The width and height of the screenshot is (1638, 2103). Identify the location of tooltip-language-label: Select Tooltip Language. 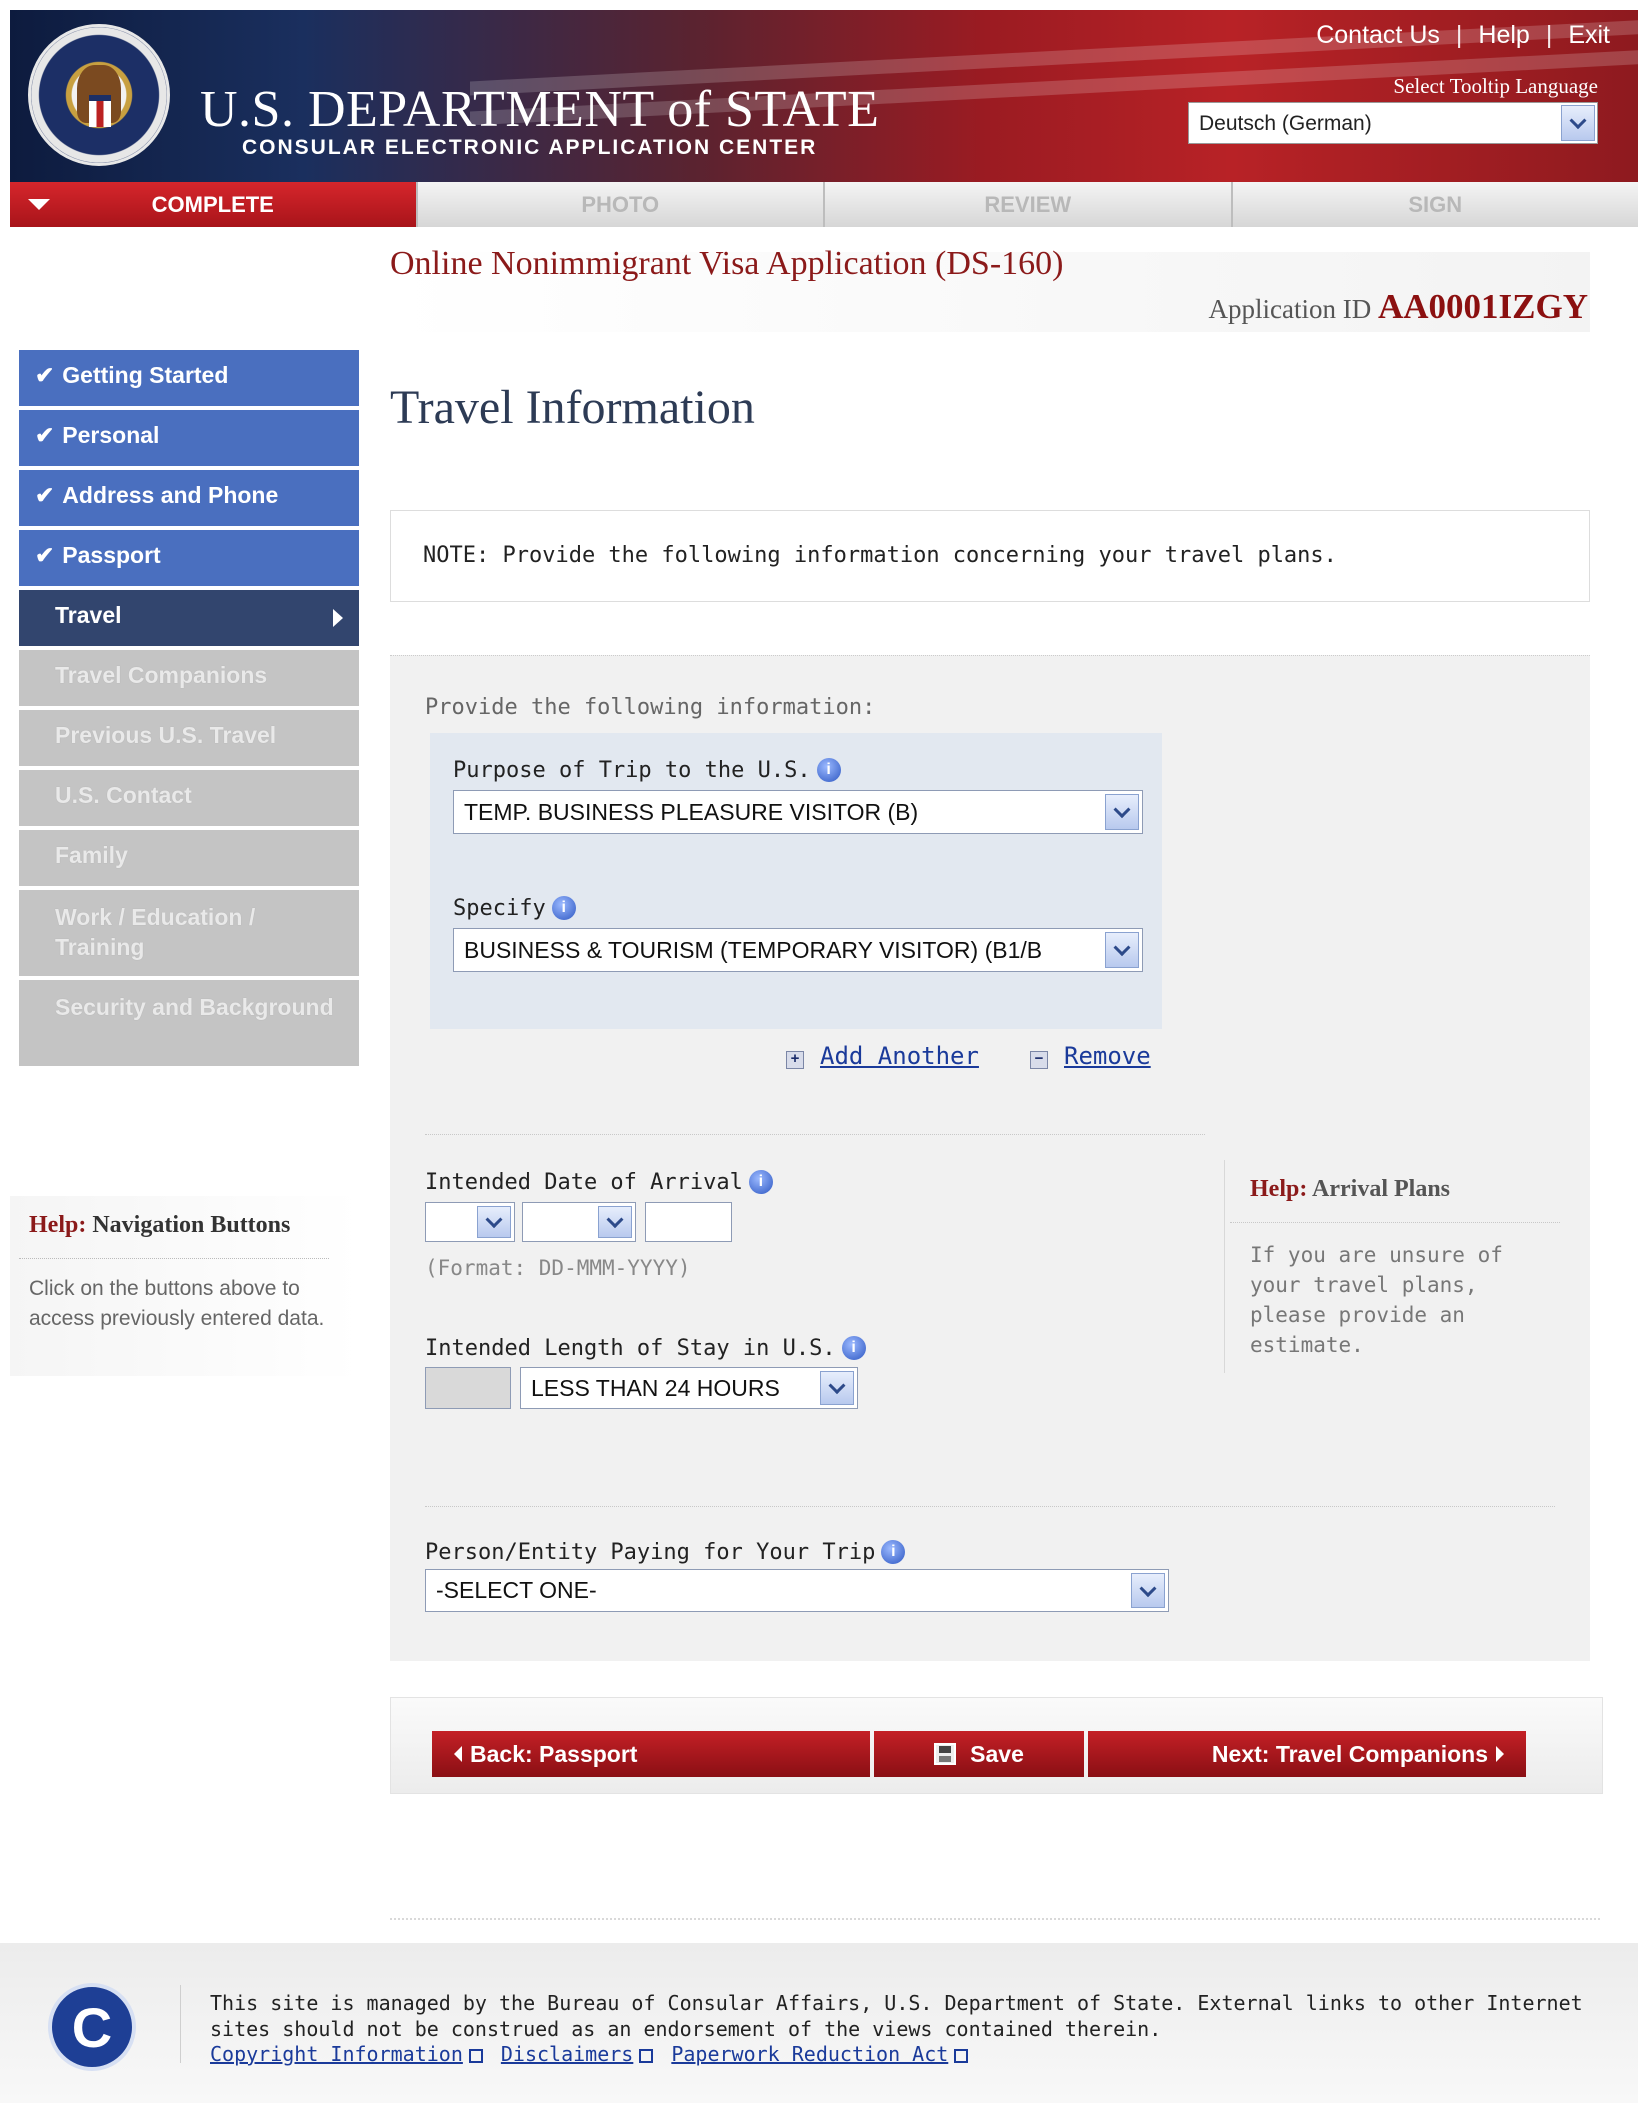
(1495, 86).